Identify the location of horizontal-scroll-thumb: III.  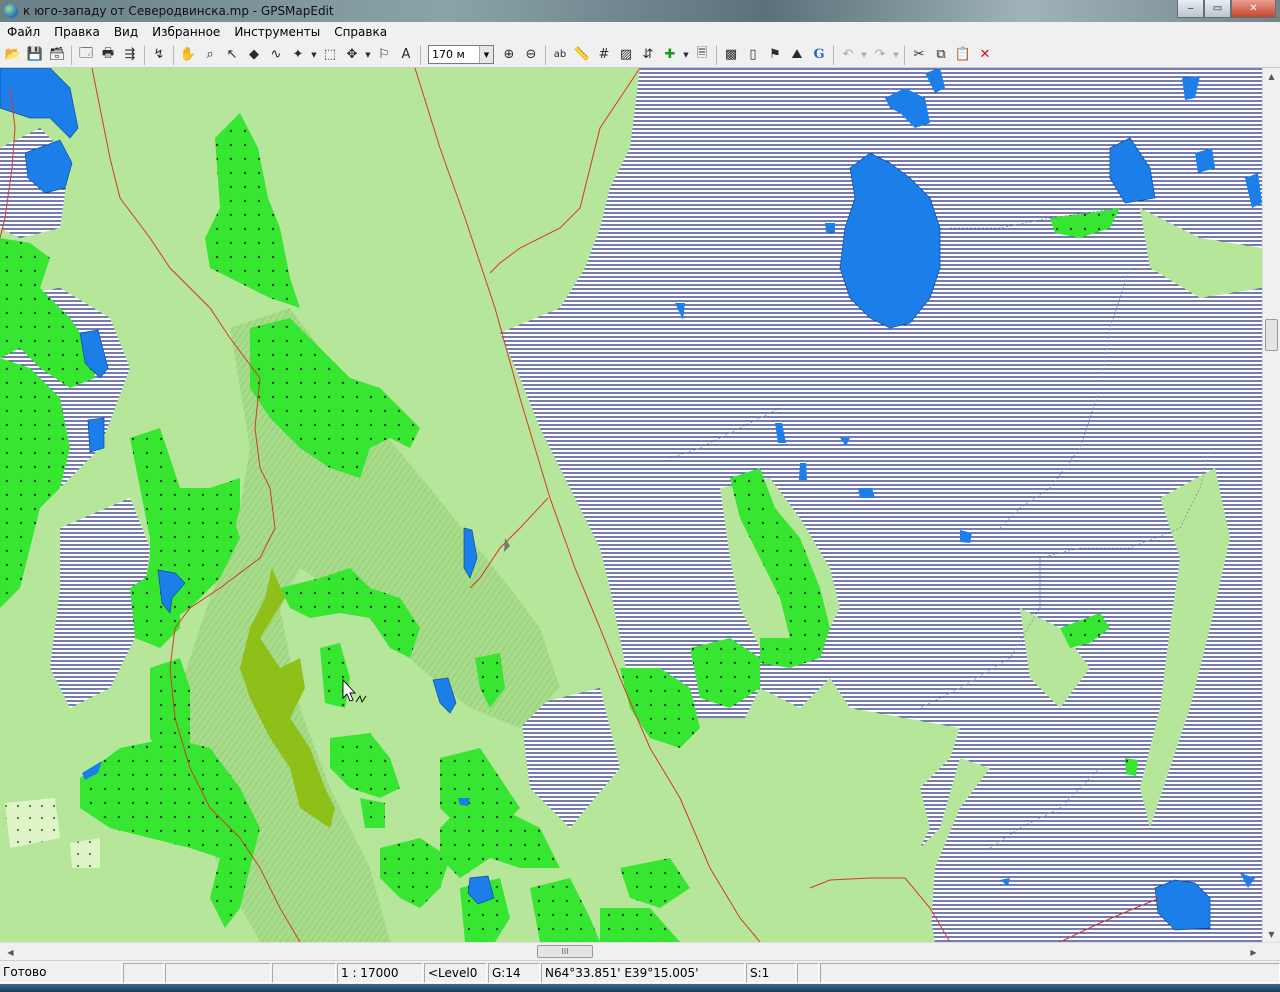
(565, 951).